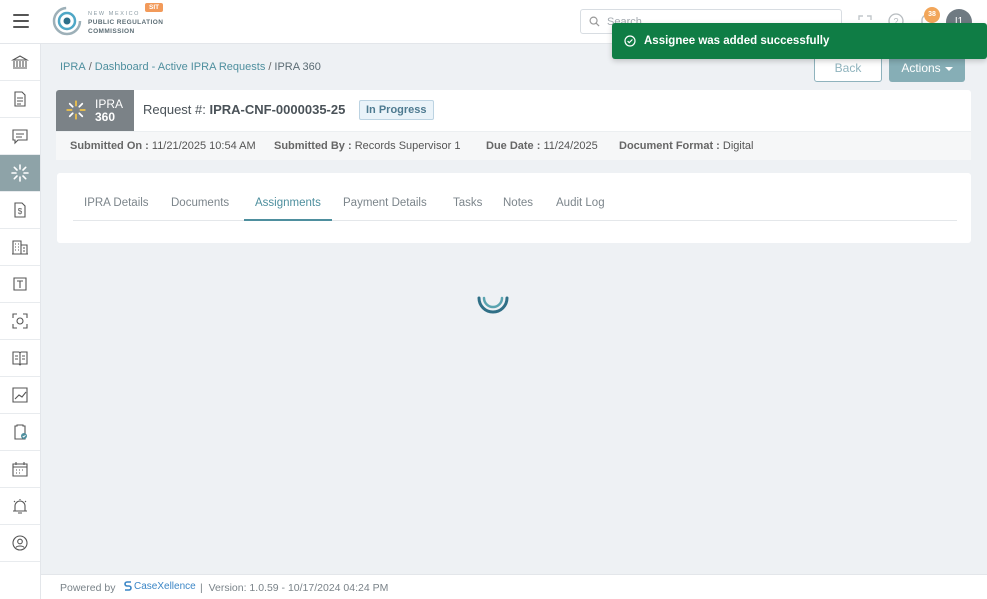 Image resolution: width=987 pixels, height=599 pixels. What do you see at coordinates (180, 67) in the screenshot?
I see `breadcrumb-item-dashboard: Dashboard - Active IPRA Requests` at bounding box center [180, 67].